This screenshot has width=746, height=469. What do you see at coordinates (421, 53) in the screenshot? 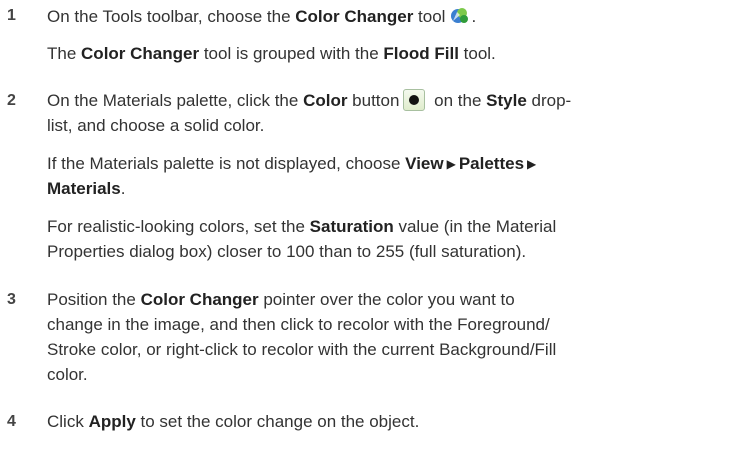
I see `tool-name: Flood Fill` at bounding box center [421, 53].